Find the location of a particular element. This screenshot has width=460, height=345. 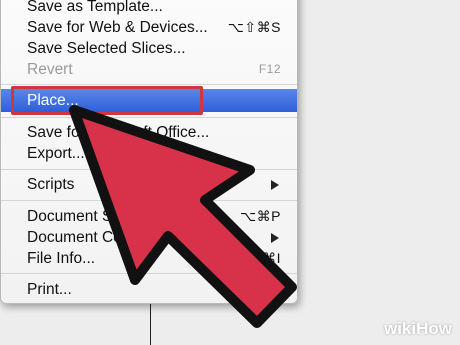

menu-item-document-color-mode: Document Color Mode is located at coordinates (149, 237).